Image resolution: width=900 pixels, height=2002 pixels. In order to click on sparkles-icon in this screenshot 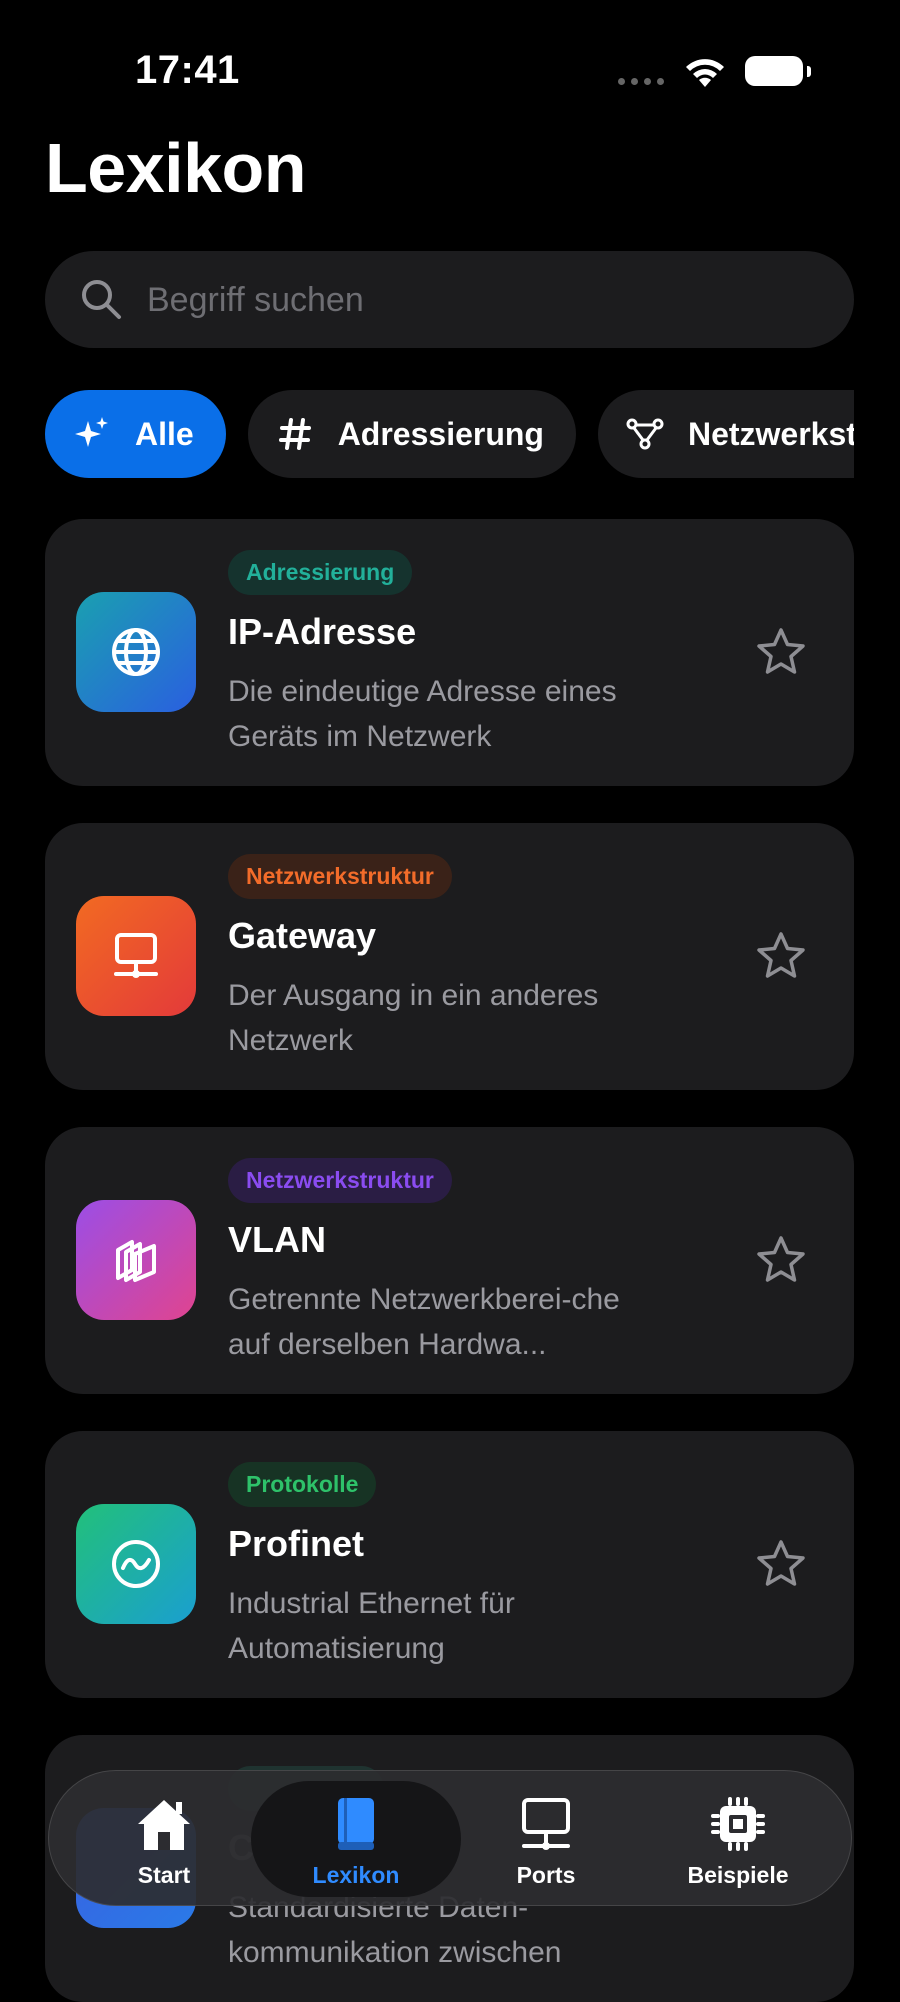, I will do `click(92, 434)`.